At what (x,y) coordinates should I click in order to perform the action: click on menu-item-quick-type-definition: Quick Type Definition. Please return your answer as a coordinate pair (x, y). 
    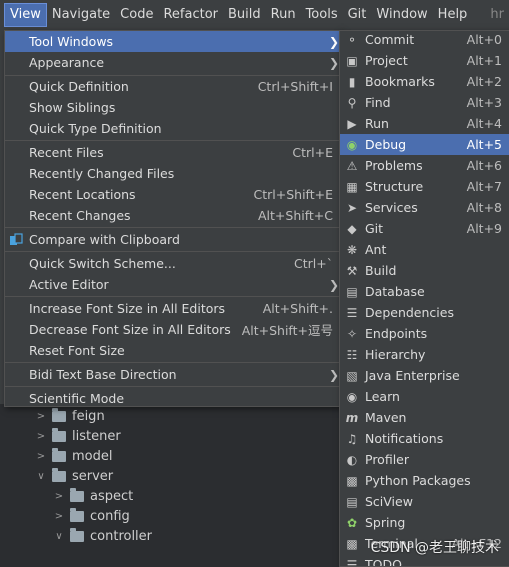
    Looking at the image, I should click on (173, 128).